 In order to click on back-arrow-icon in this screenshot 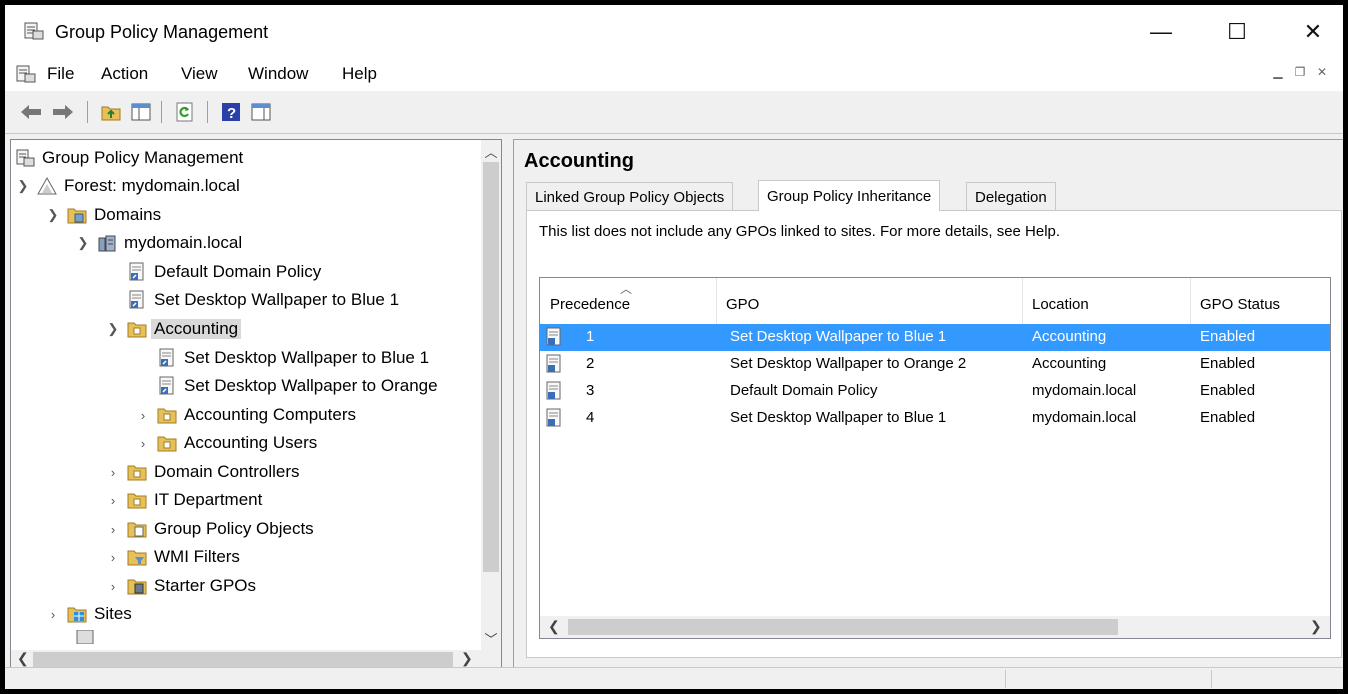, I will do `click(31, 112)`.